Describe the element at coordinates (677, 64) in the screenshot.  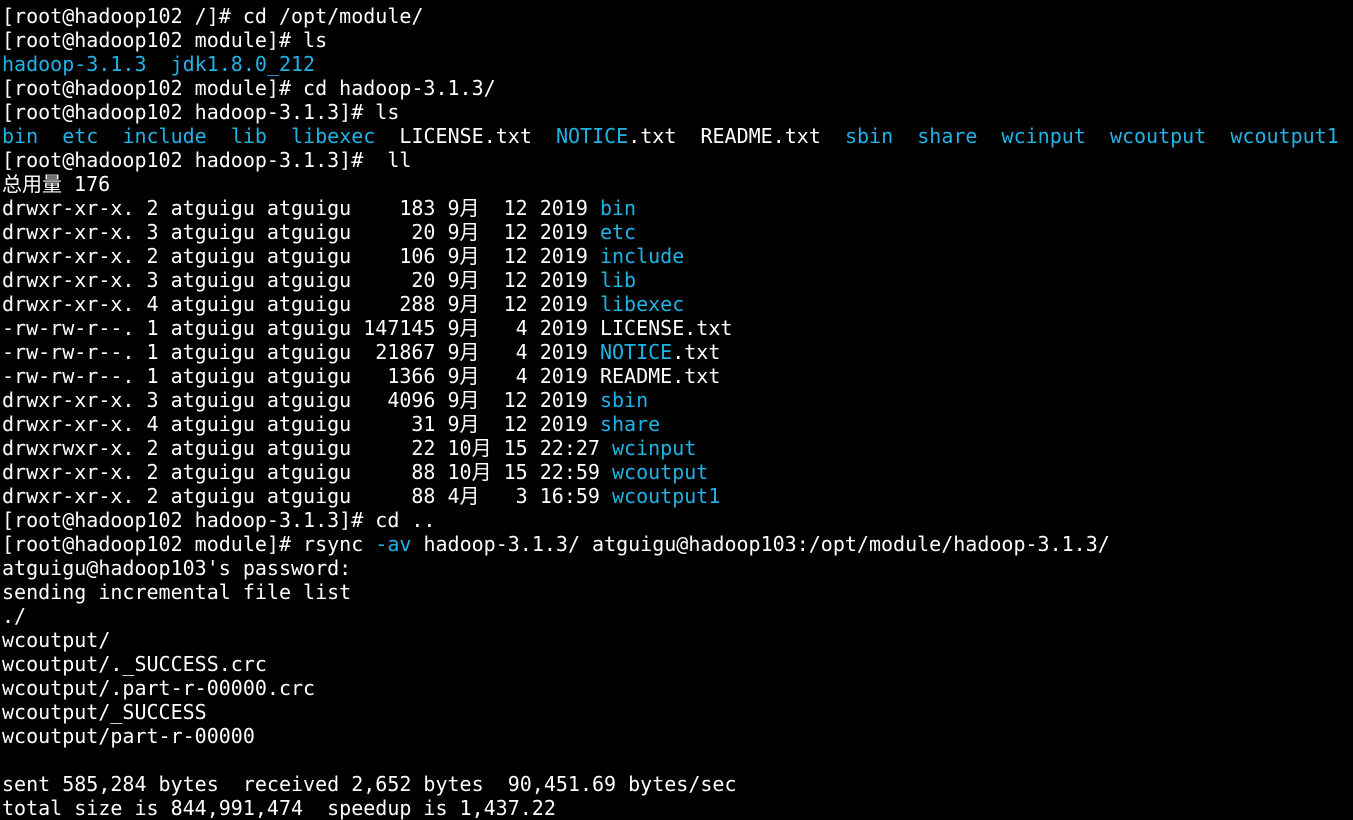
I see `terminal-line: hadoop-3.1.3 jdk1.8.0_212` at that location.